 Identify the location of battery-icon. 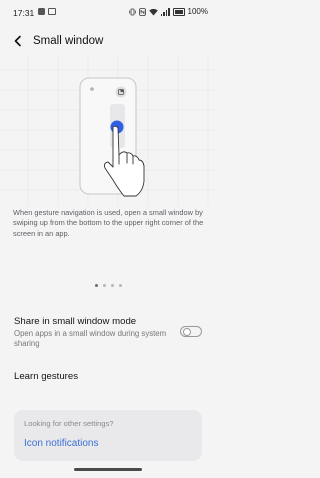
(178, 11).